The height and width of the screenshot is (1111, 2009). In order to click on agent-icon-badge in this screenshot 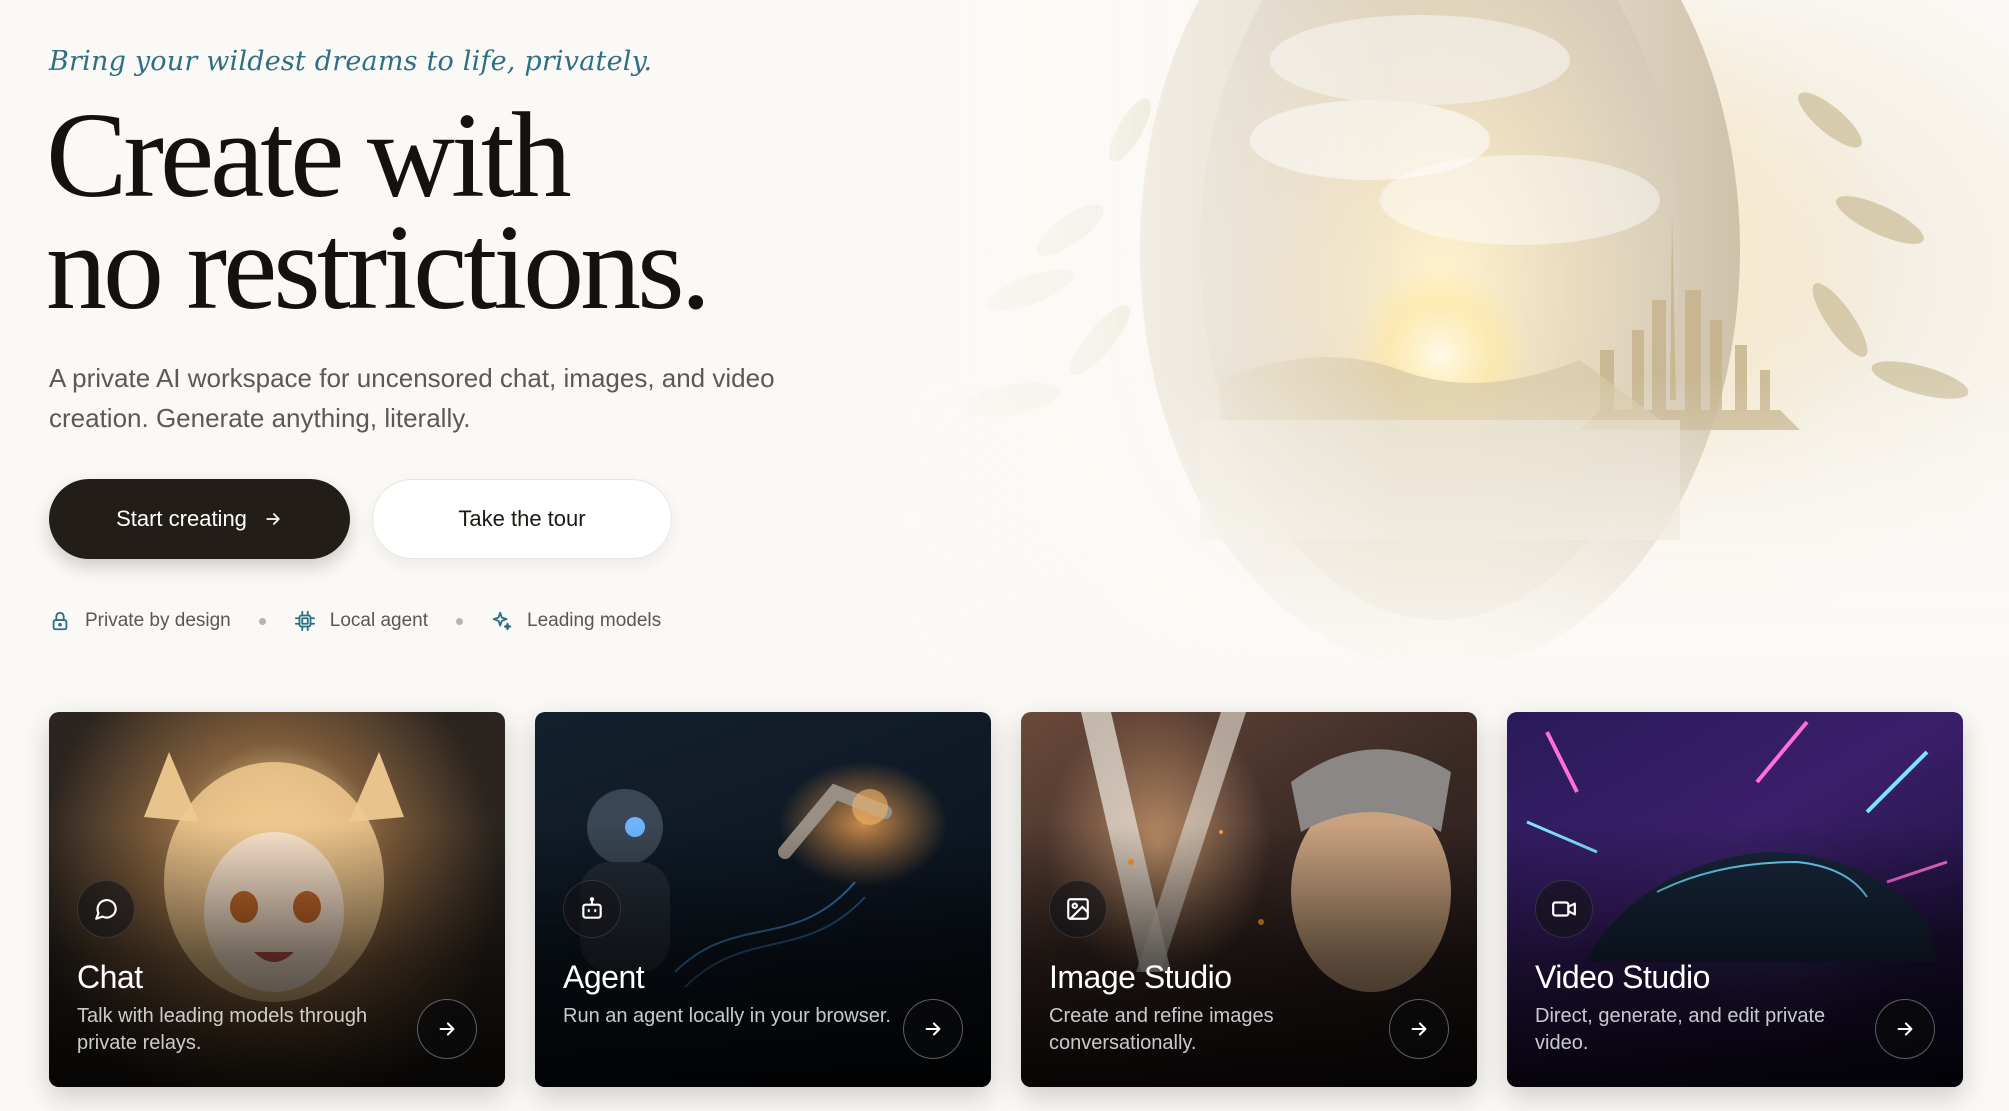, I will do `click(592, 909)`.